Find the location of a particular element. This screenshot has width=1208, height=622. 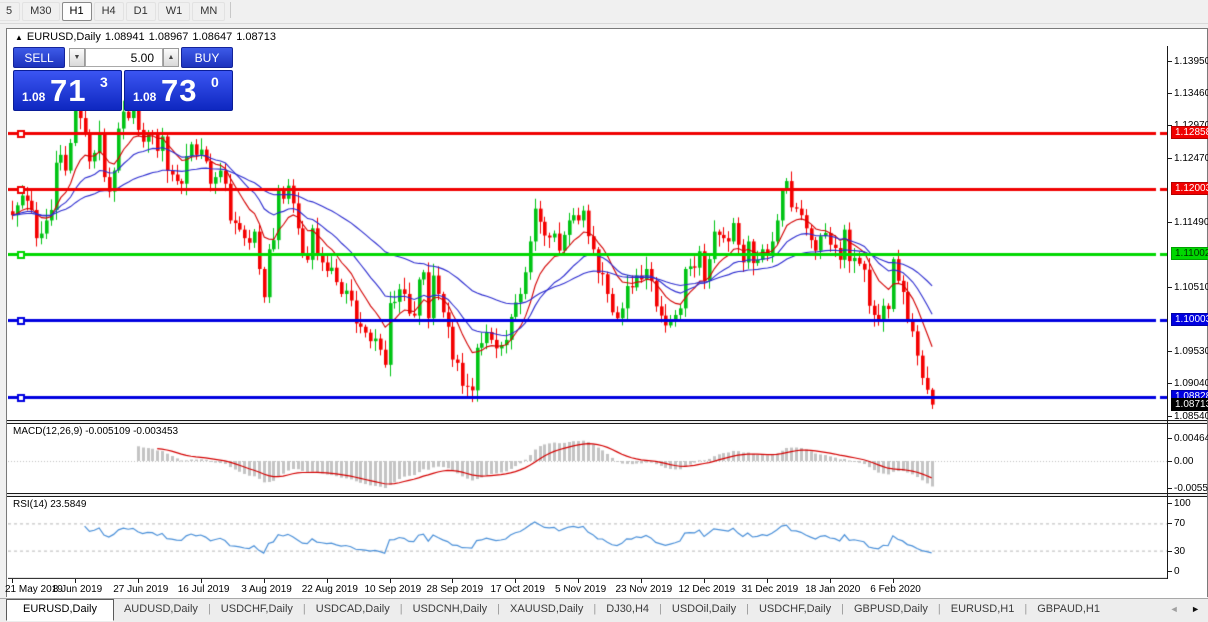

macd-value: -0.005109 is located at coordinates (108, 431).